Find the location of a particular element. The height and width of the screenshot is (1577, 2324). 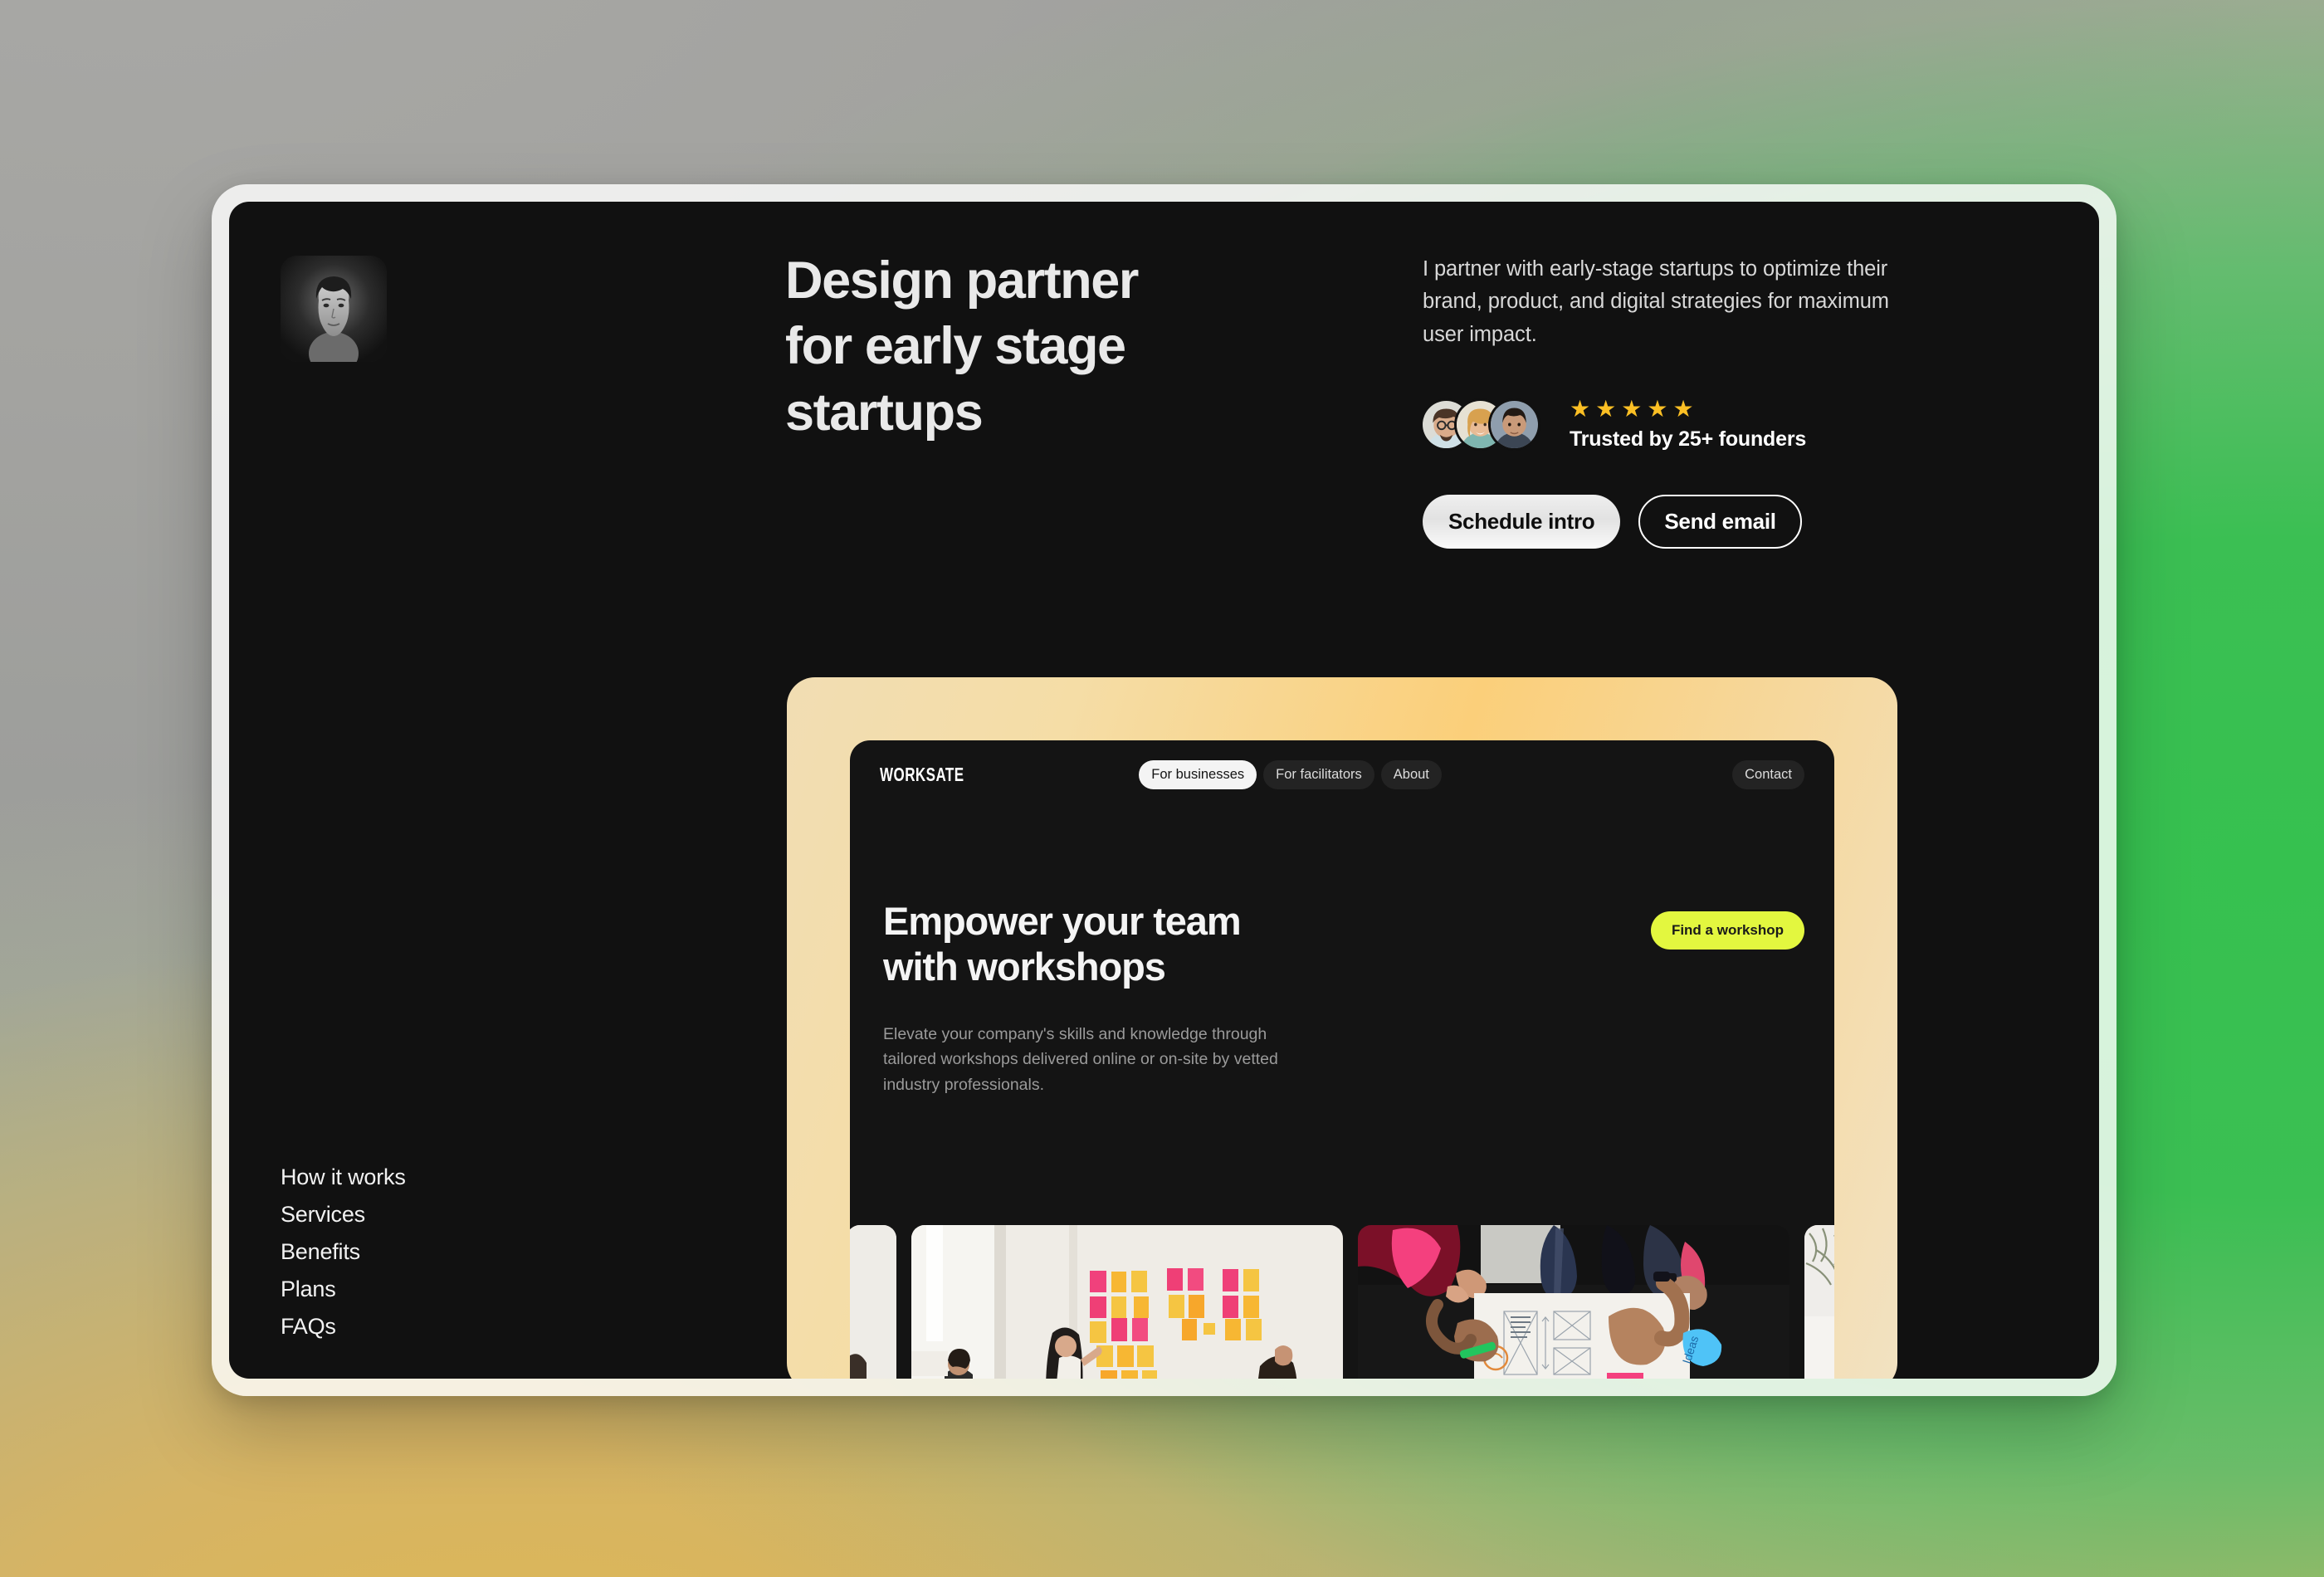

rating-block: ★ ★ ★ ★ ★ Trusted by 25+ founders is located at coordinates (1688, 423).